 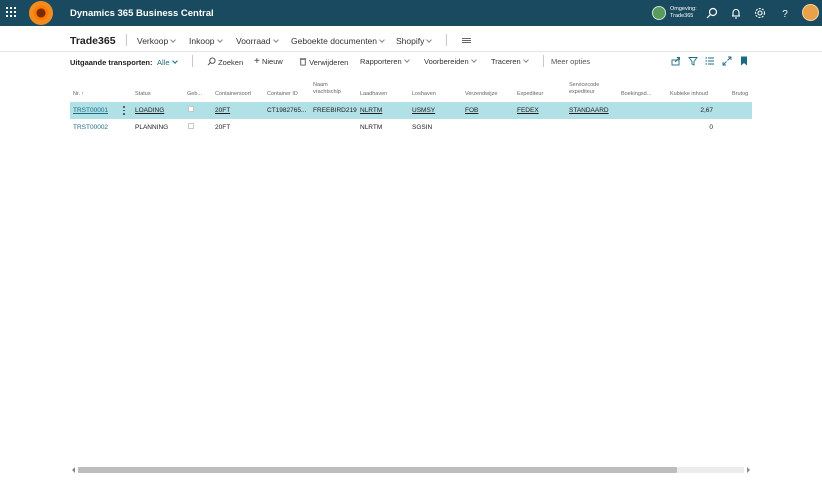 What do you see at coordinates (231, 62) in the screenshot?
I see `search-button-label: Zoeken` at bounding box center [231, 62].